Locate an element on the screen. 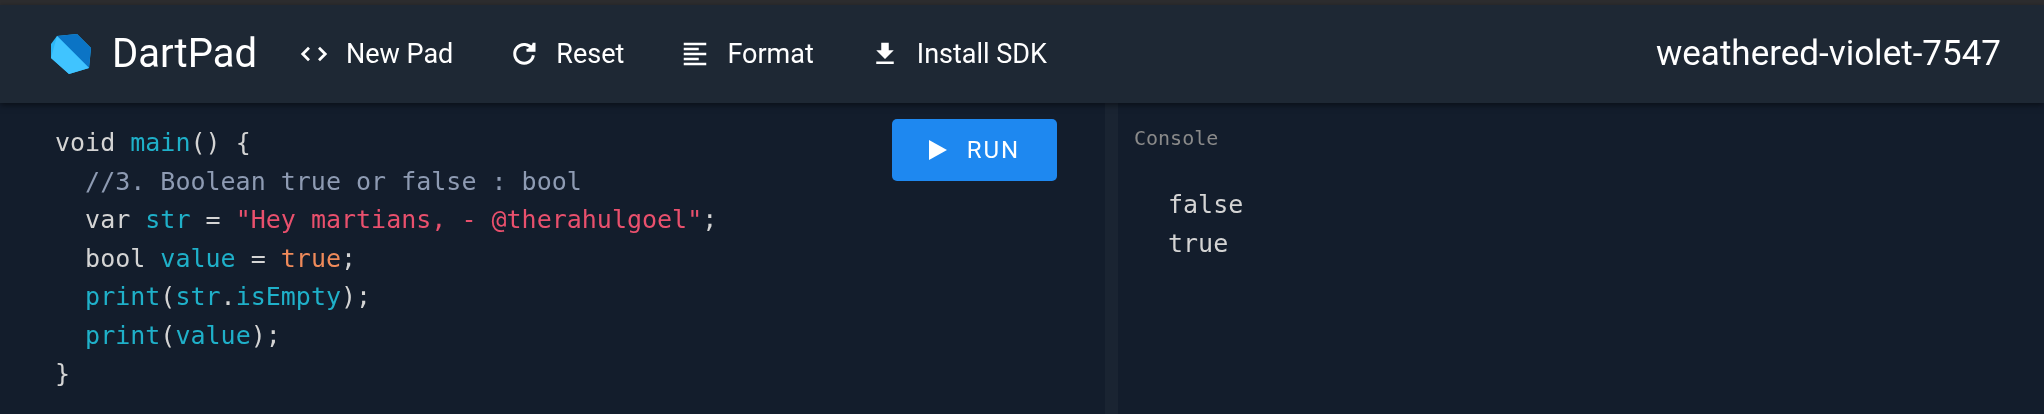 This screenshot has height=414, width=2044. code-line: print(value); is located at coordinates (182, 335).